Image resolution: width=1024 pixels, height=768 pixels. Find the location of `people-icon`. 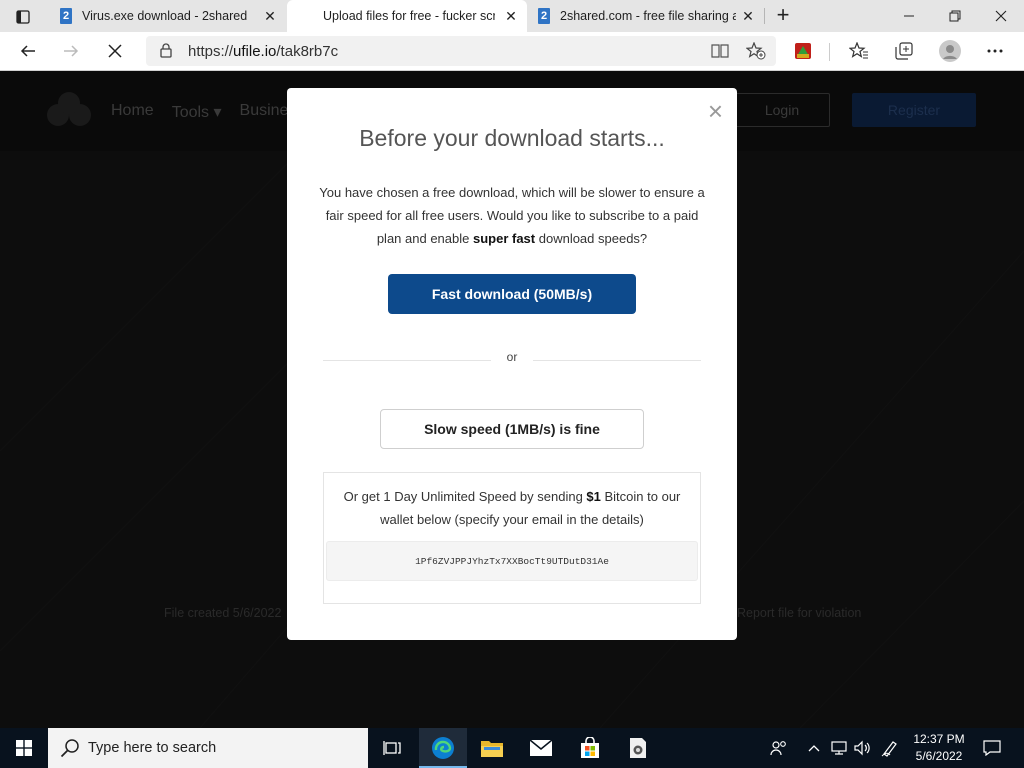

people-icon is located at coordinates (778, 748).